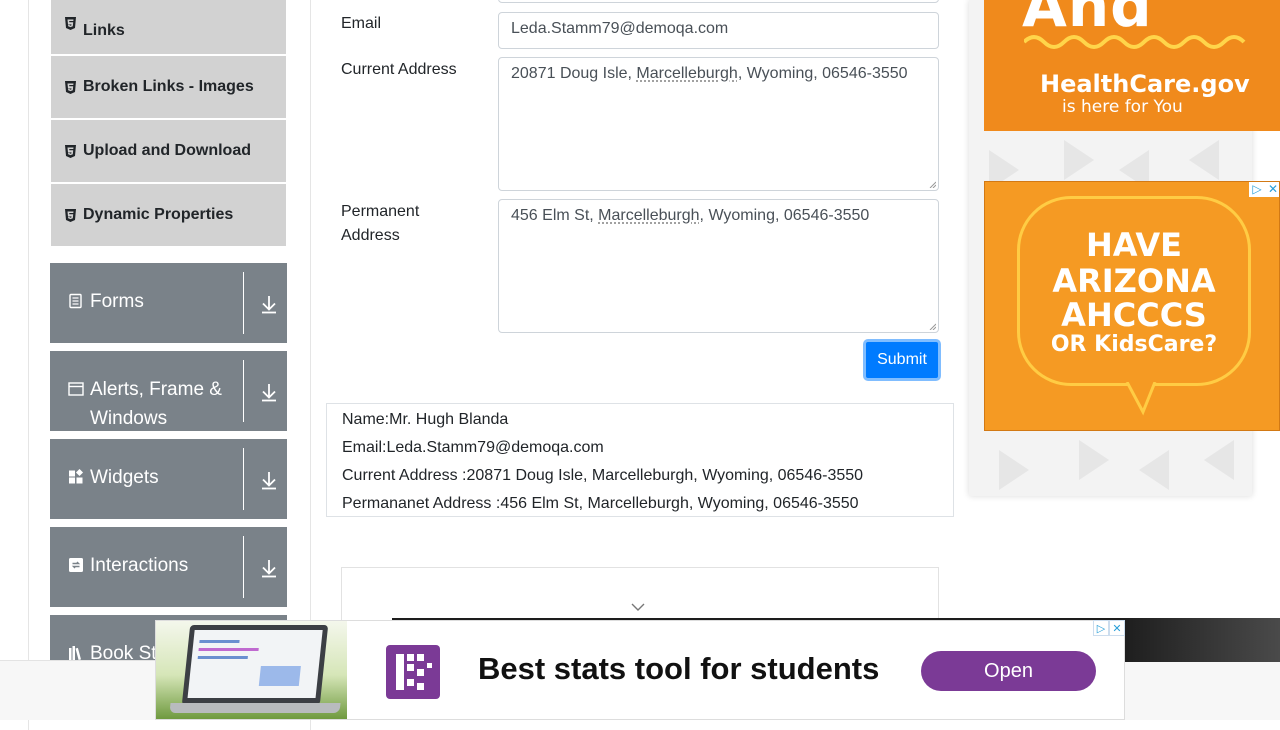 The image size is (1280, 730). I want to click on chevron-down-icon, so click(638, 607).